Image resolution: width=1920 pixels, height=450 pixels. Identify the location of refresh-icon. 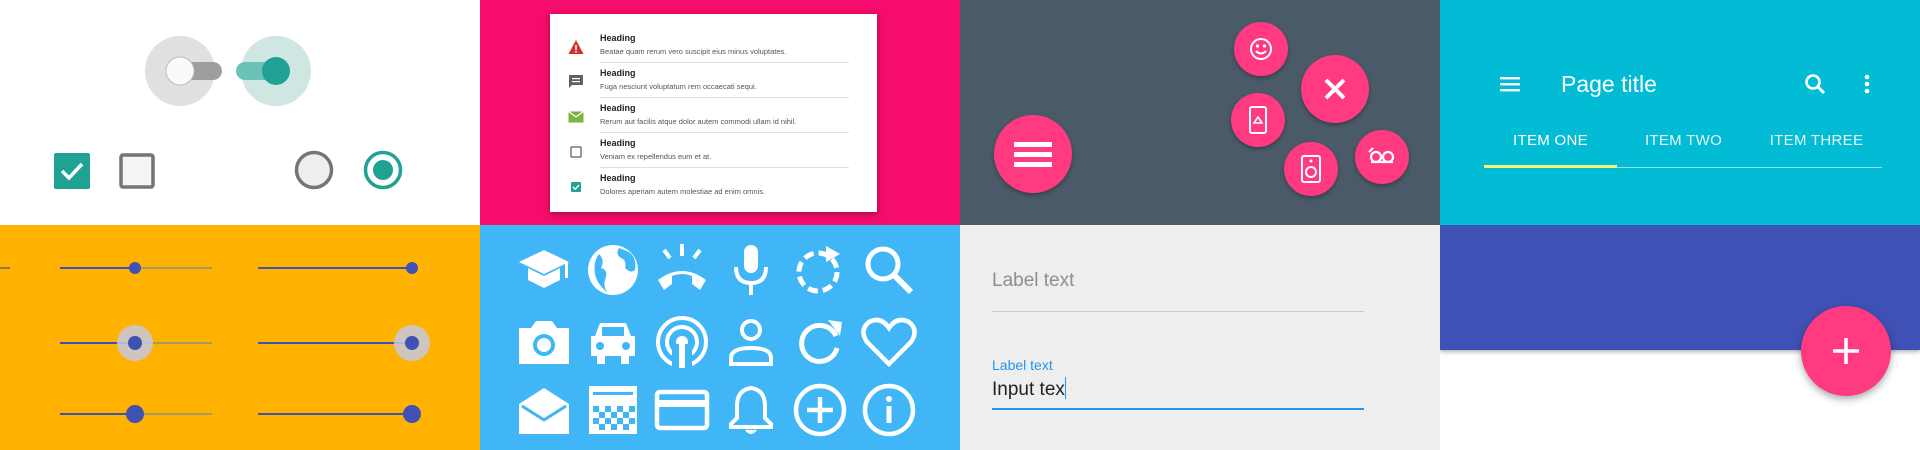
(820, 342).